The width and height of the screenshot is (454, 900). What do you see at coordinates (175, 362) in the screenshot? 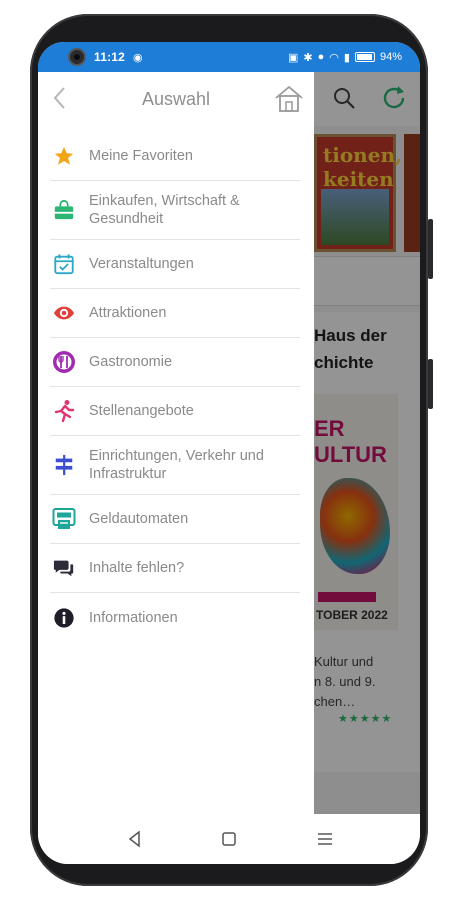
I see `menu-item-gastronomie: Gastronomie` at bounding box center [175, 362].